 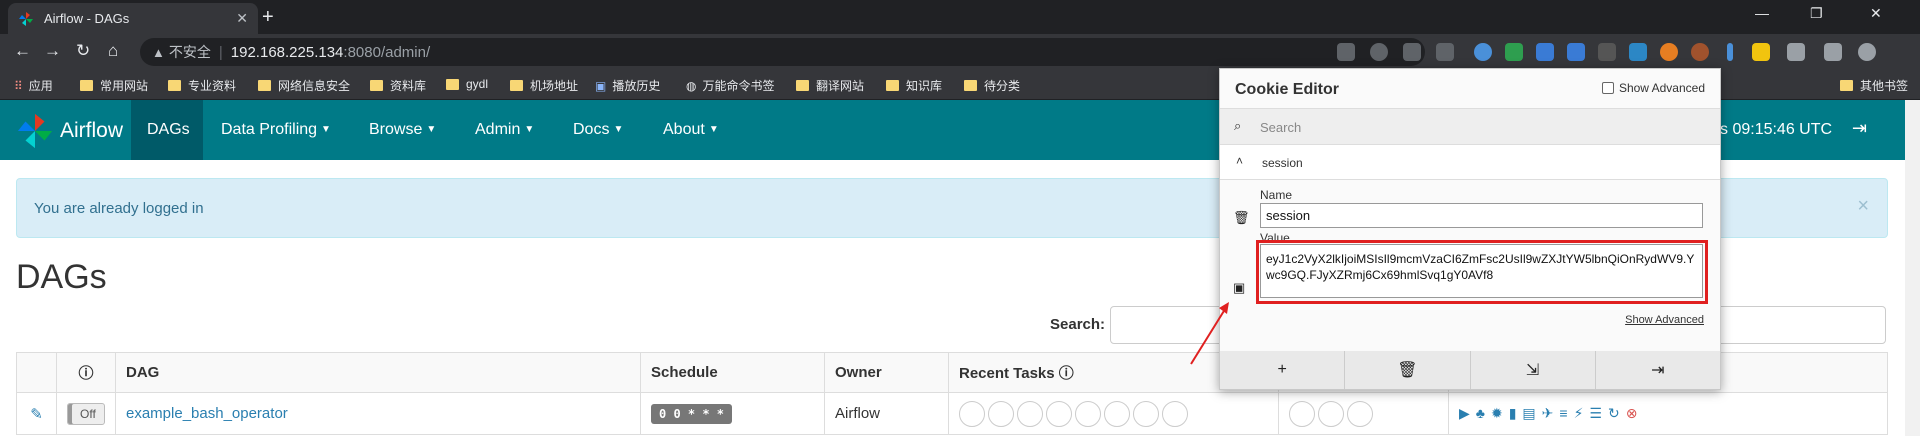 I want to click on glasses-icon, so click(x=1607, y=52).